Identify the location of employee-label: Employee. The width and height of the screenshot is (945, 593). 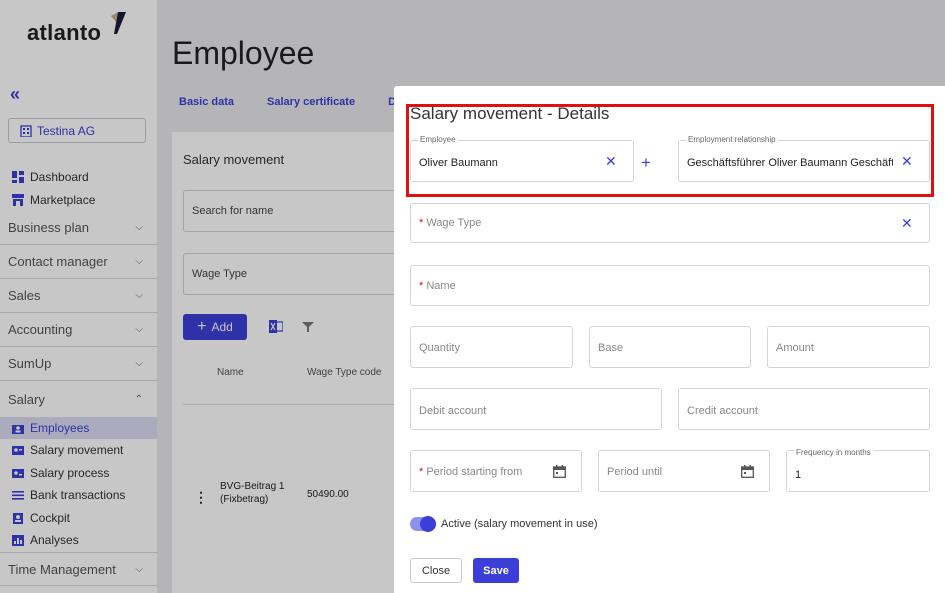
(438, 139).